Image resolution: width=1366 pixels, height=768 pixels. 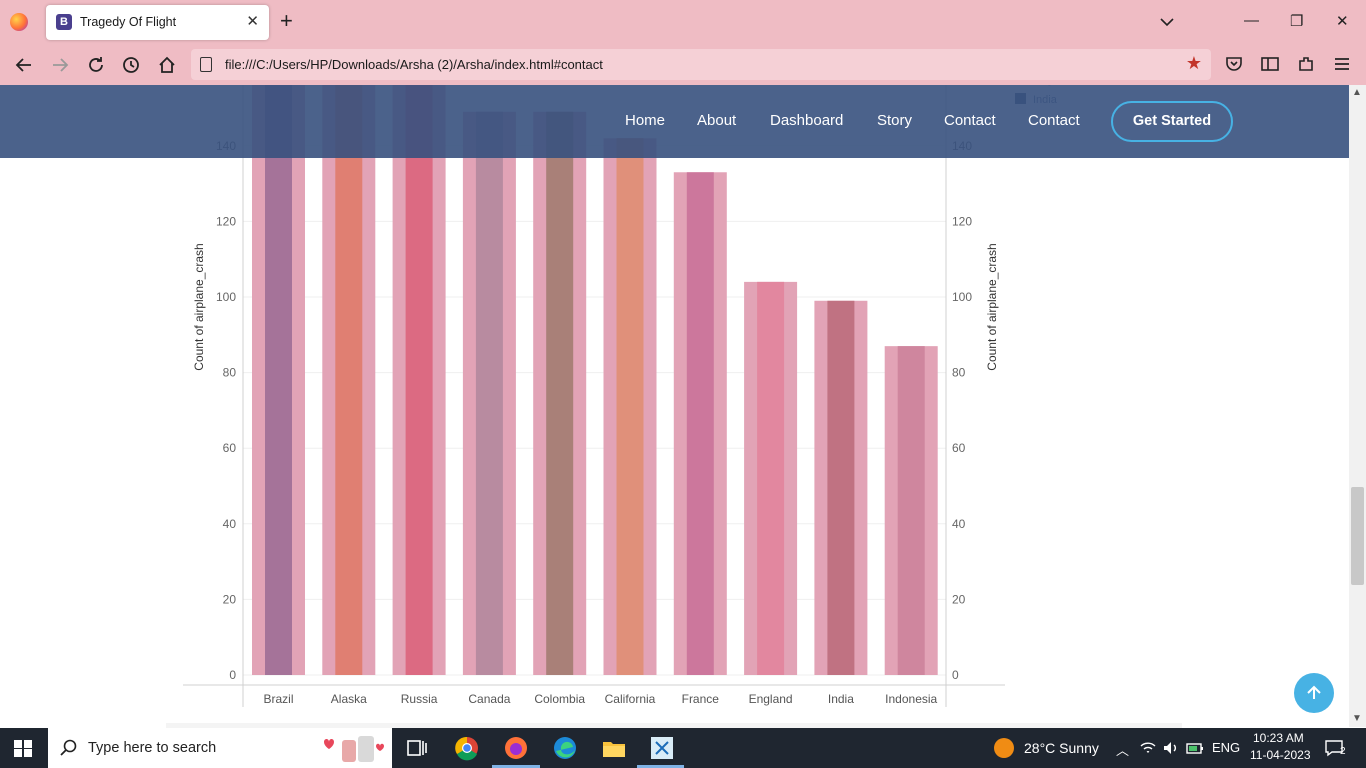 What do you see at coordinates (894, 120) in the screenshot?
I see `nav-link-story: Story` at bounding box center [894, 120].